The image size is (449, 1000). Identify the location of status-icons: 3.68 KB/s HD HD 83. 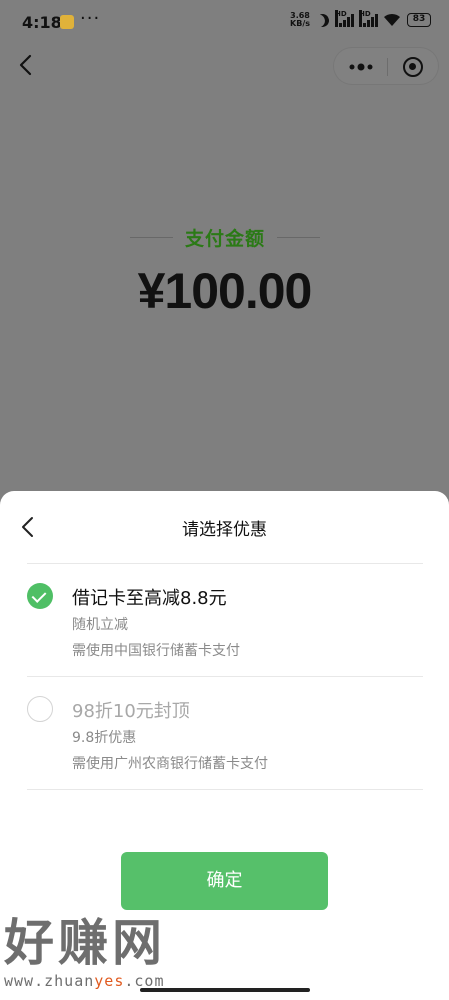
(360, 19).